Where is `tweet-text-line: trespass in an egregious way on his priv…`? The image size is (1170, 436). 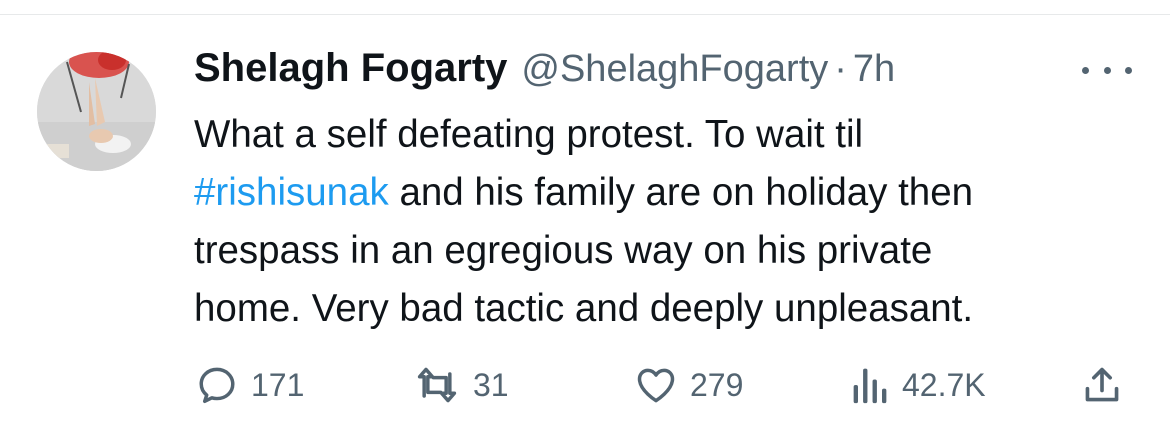 tweet-text-line: trespass in an egregious way on his priv… is located at coordinates (674, 251).